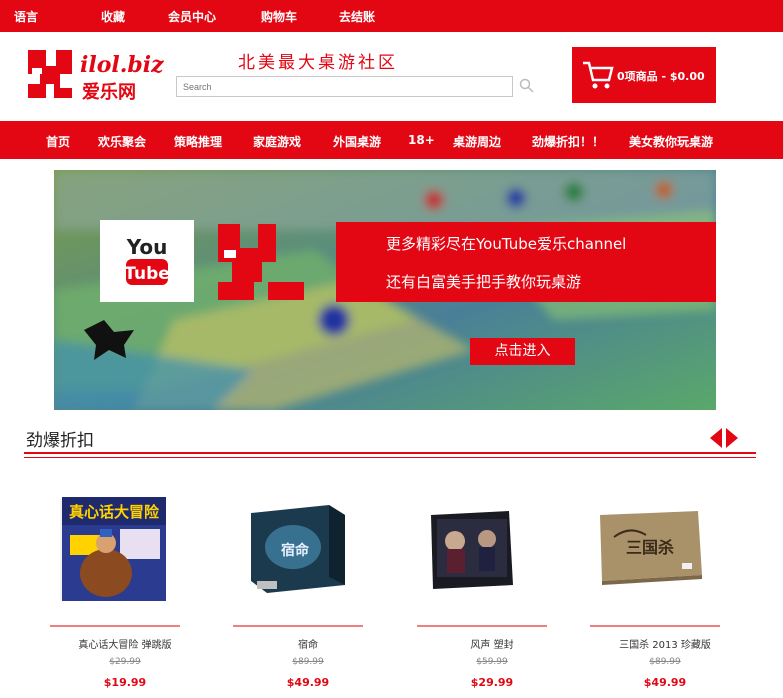  What do you see at coordinates (344, 86) in the screenshot?
I see `search-input` at bounding box center [344, 86].